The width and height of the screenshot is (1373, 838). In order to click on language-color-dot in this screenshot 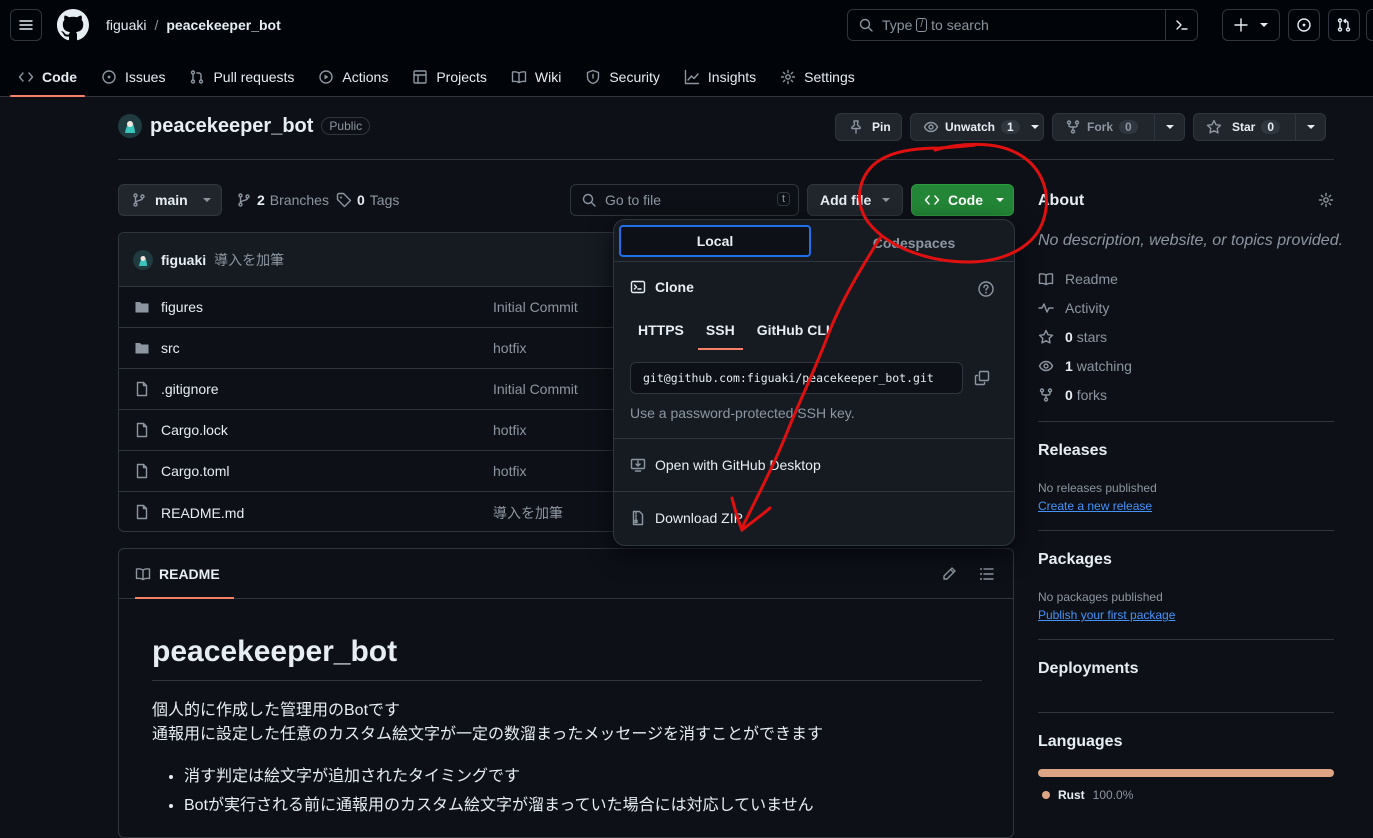, I will do `click(1046, 795)`.